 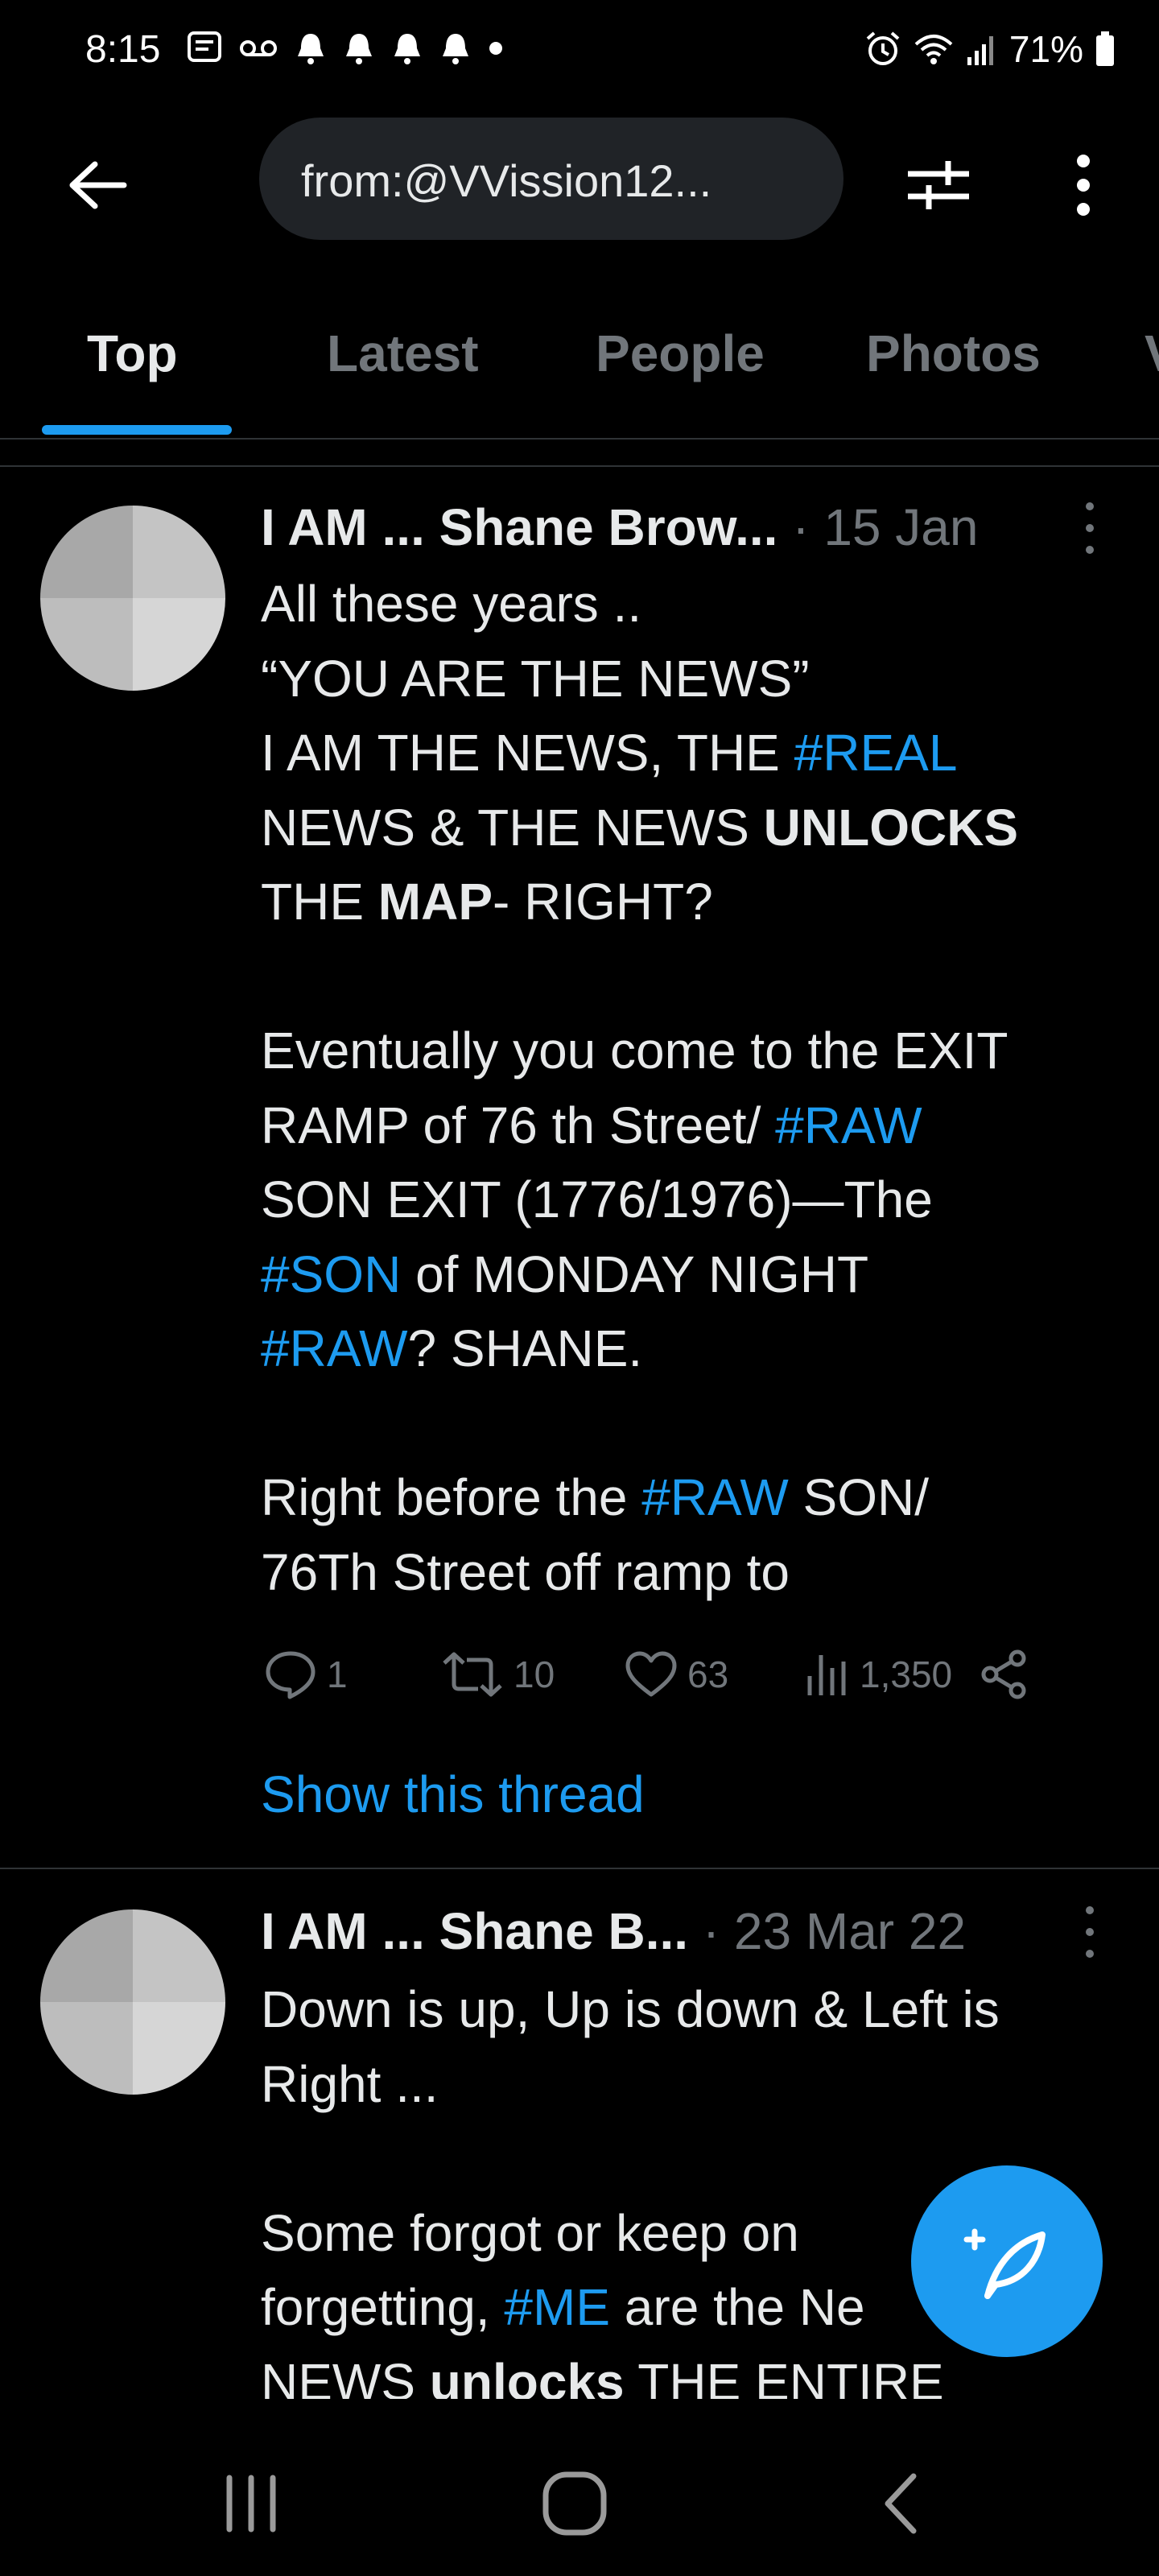 What do you see at coordinates (579, 1868) in the screenshot?
I see `tweet-divider` at bounding box center [579, 1868].